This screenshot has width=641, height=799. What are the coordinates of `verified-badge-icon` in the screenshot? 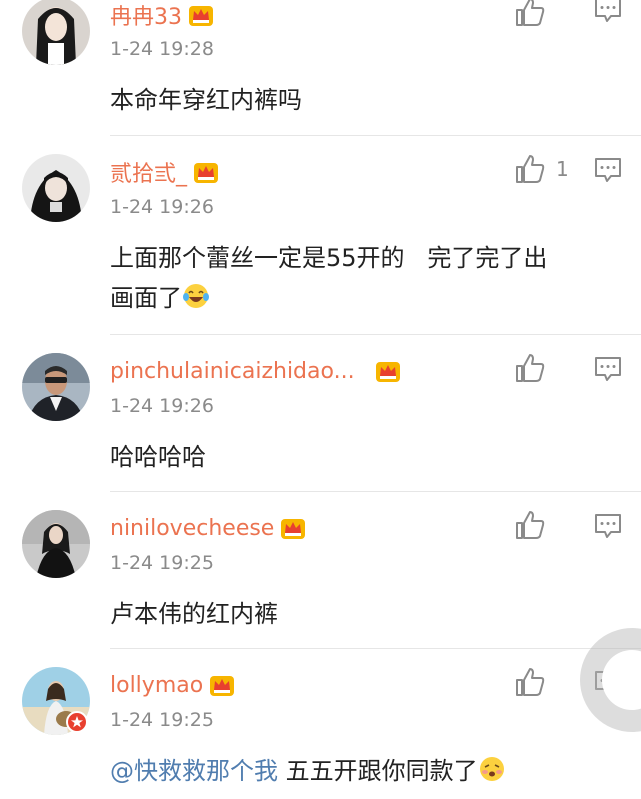 It's located at (77, 722).